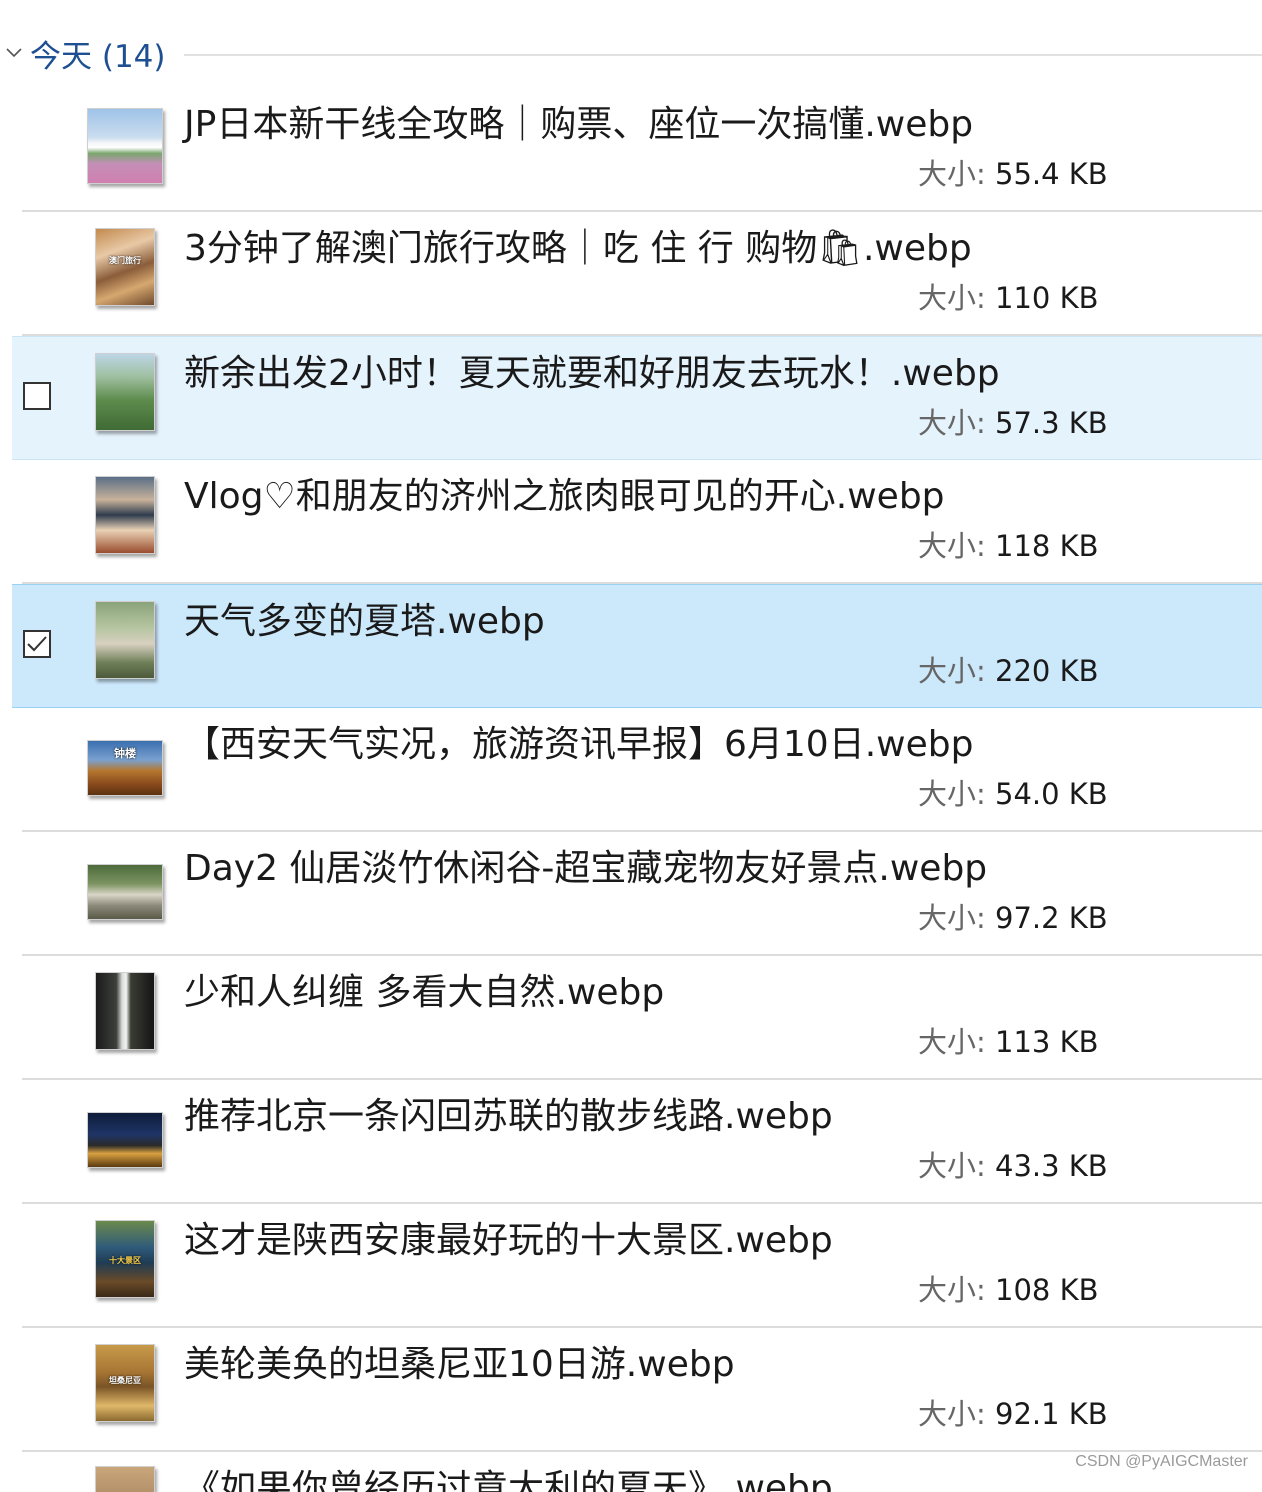  I want to click on file-row: 天气多变的夏塔.webp 大小: 220 KB, so click(637, 646).